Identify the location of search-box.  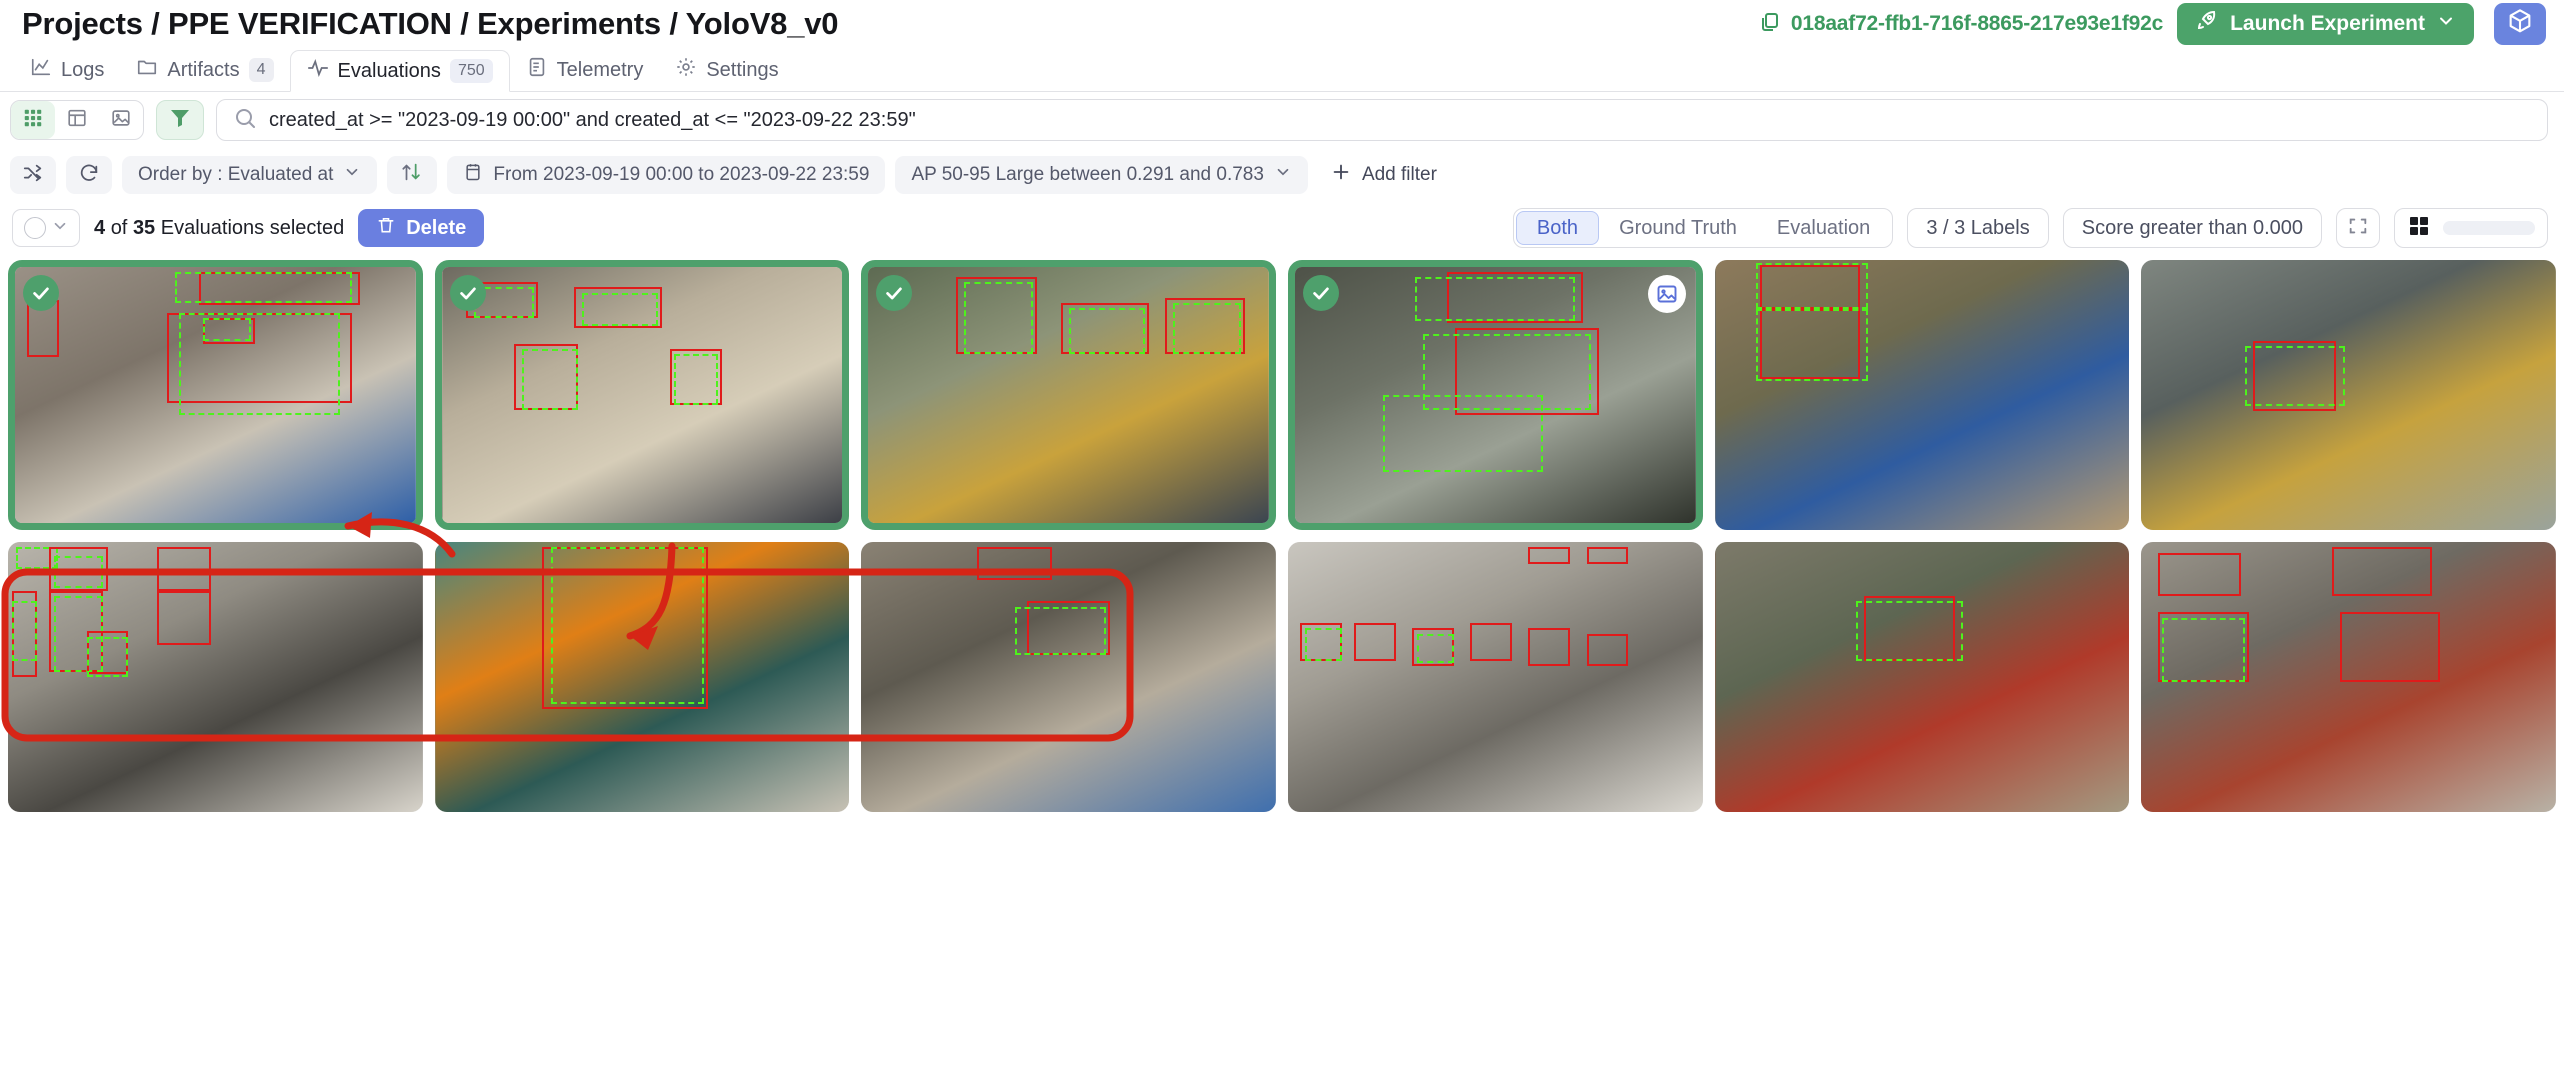
(1382, 120).